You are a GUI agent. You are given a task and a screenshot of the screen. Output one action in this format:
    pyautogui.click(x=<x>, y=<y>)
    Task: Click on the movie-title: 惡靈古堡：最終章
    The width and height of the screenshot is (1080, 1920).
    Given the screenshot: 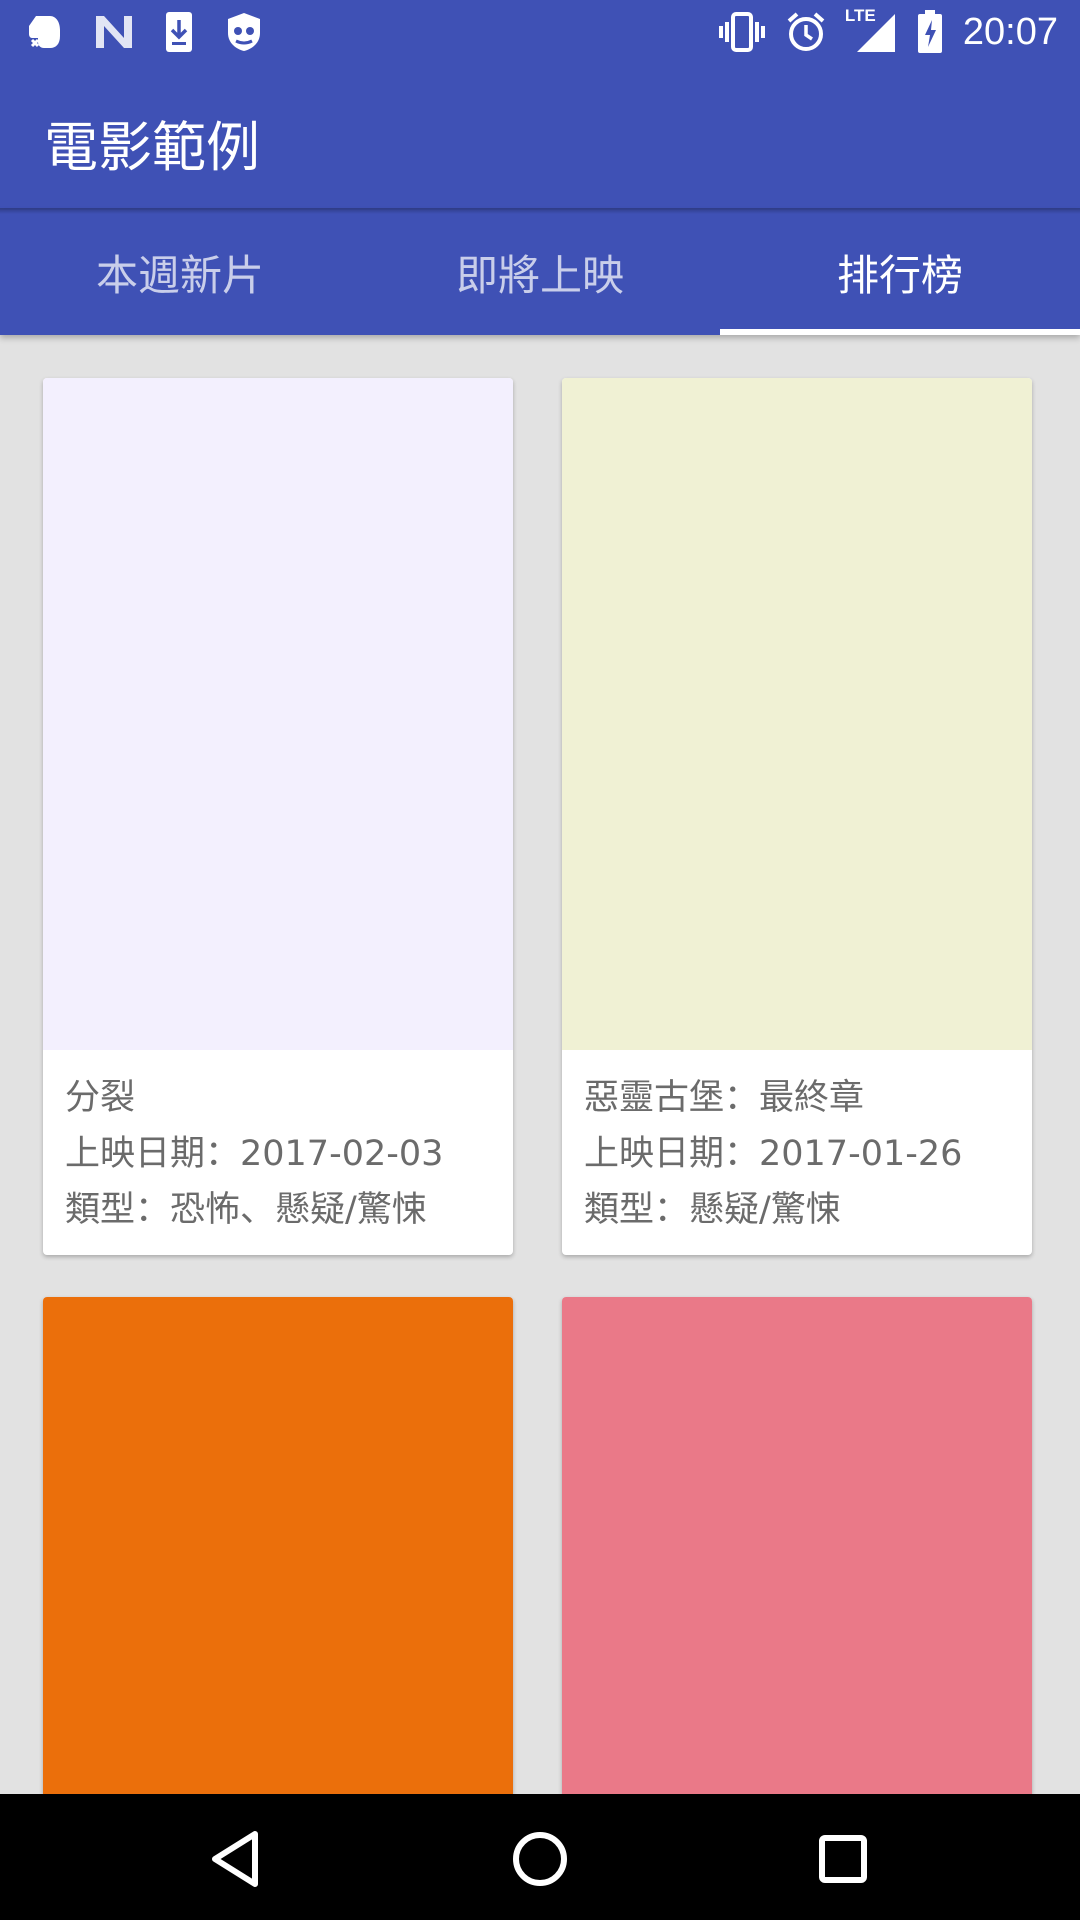 What is the action you would take?
    pyautogui.click(x=724, y=1098)
    